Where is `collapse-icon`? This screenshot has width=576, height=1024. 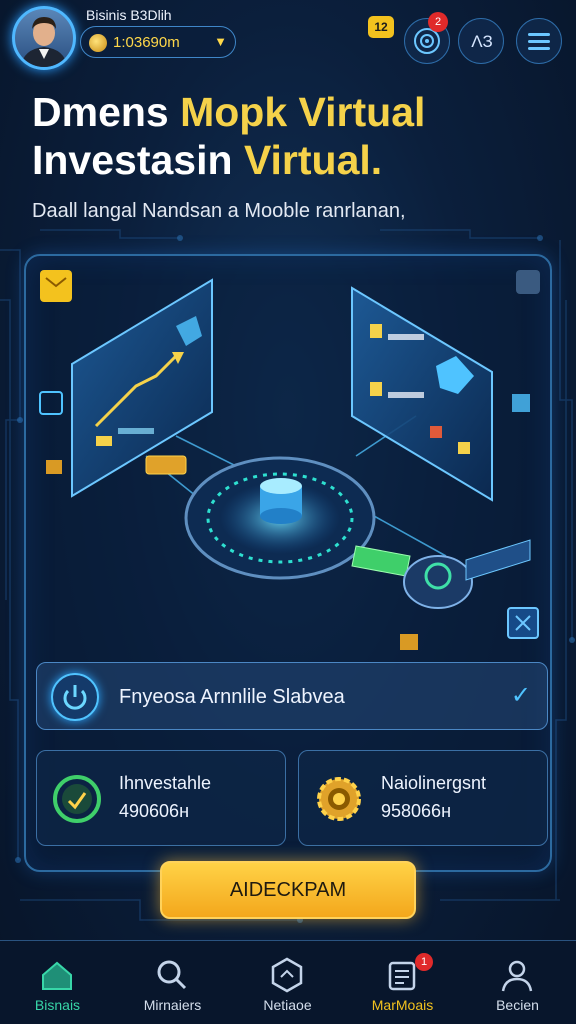 collapse-icon is located at coordinates (528, 282).